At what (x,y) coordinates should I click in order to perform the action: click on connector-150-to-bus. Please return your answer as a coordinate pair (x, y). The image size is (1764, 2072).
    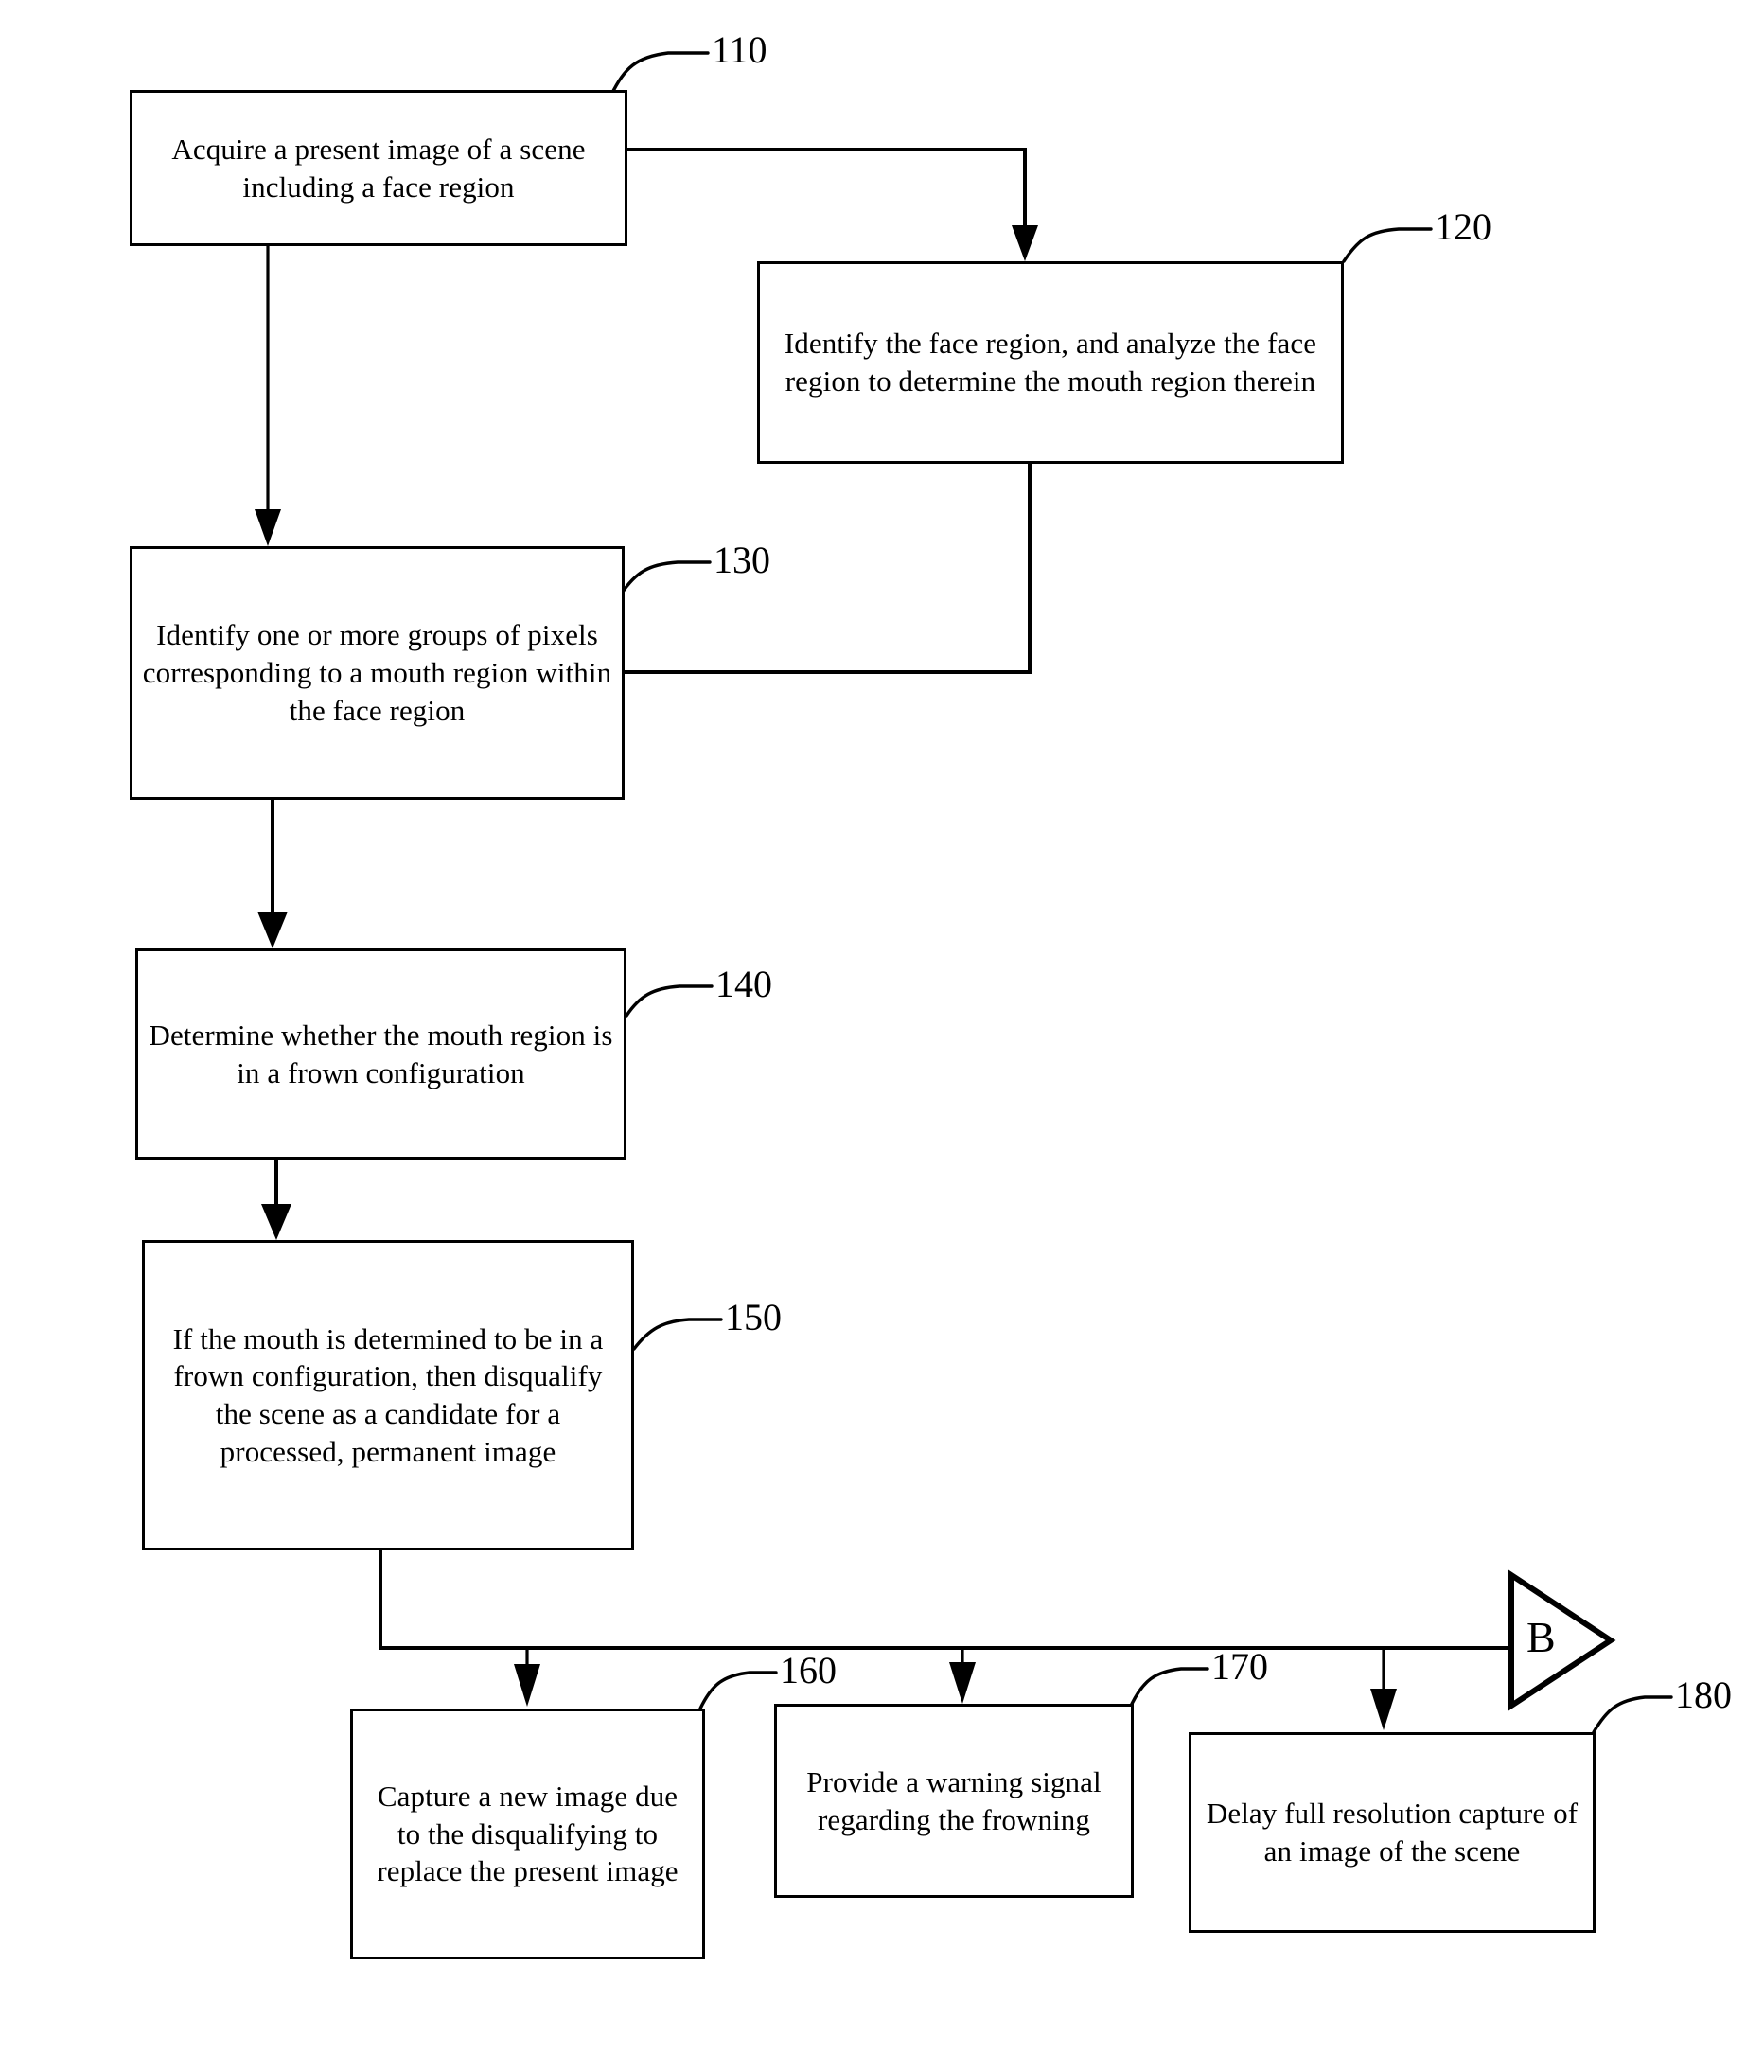
    Looking at the image, I should click on (945, 1600).